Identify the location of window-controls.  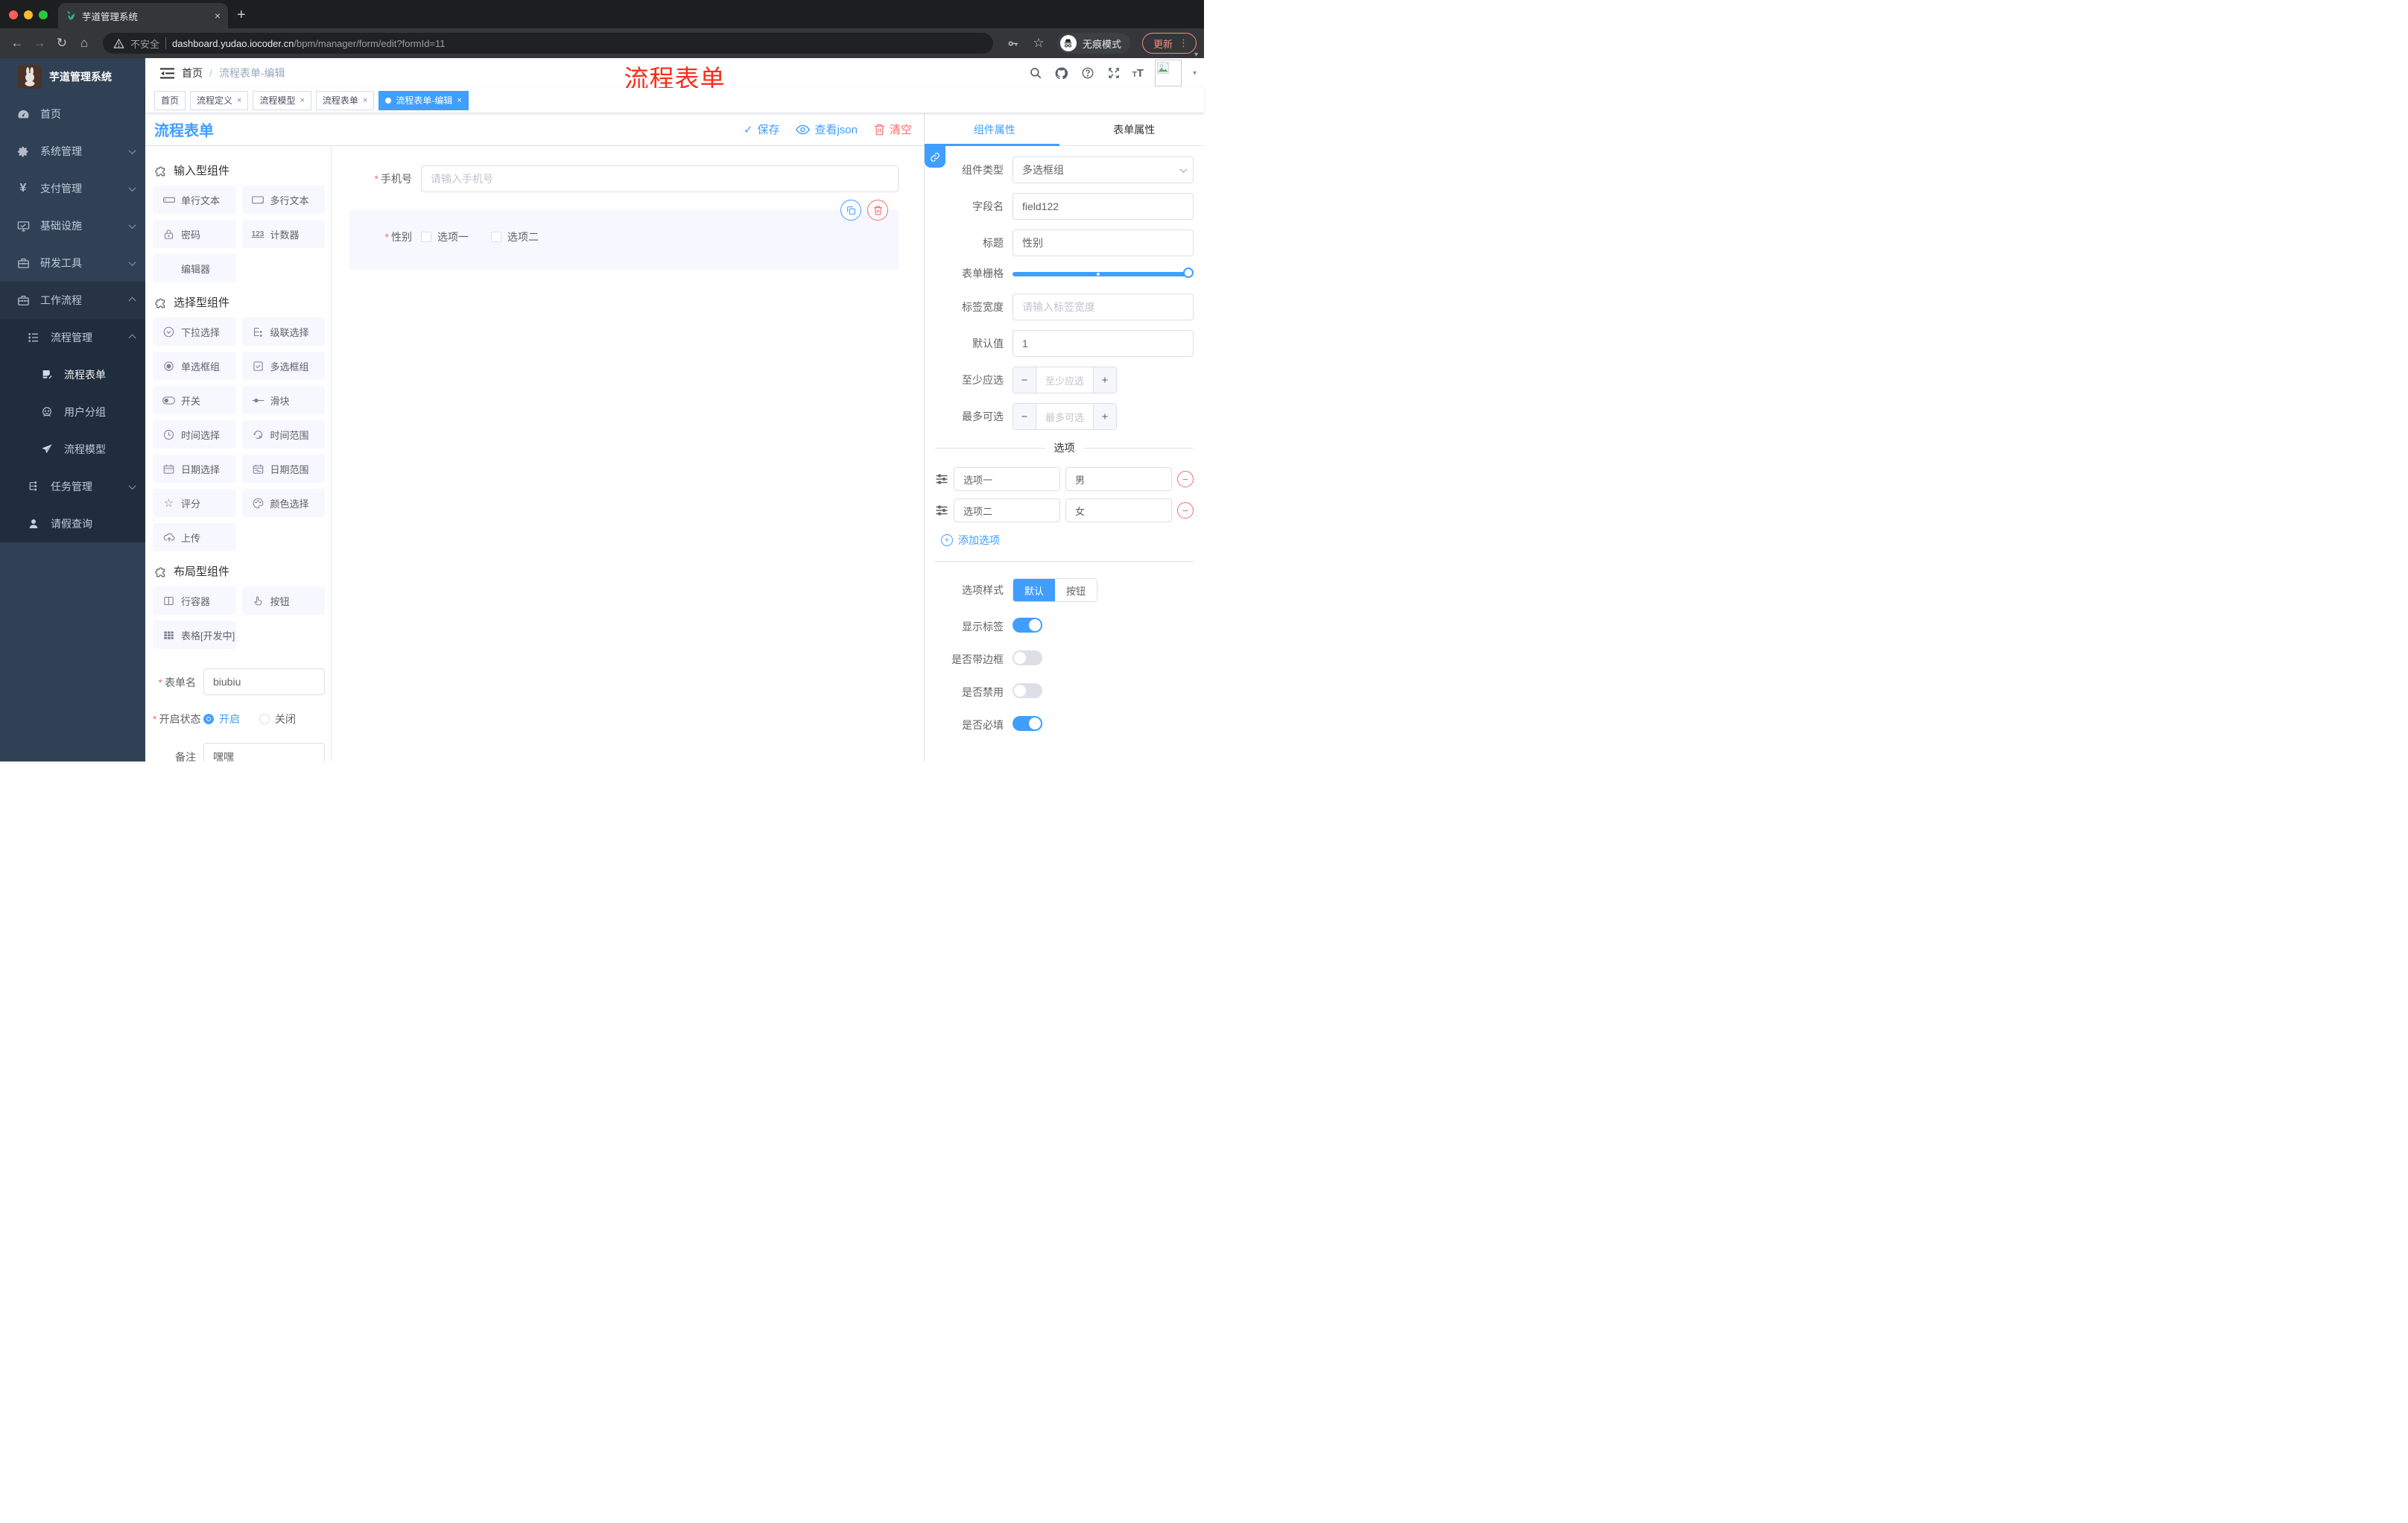
(29, 19).